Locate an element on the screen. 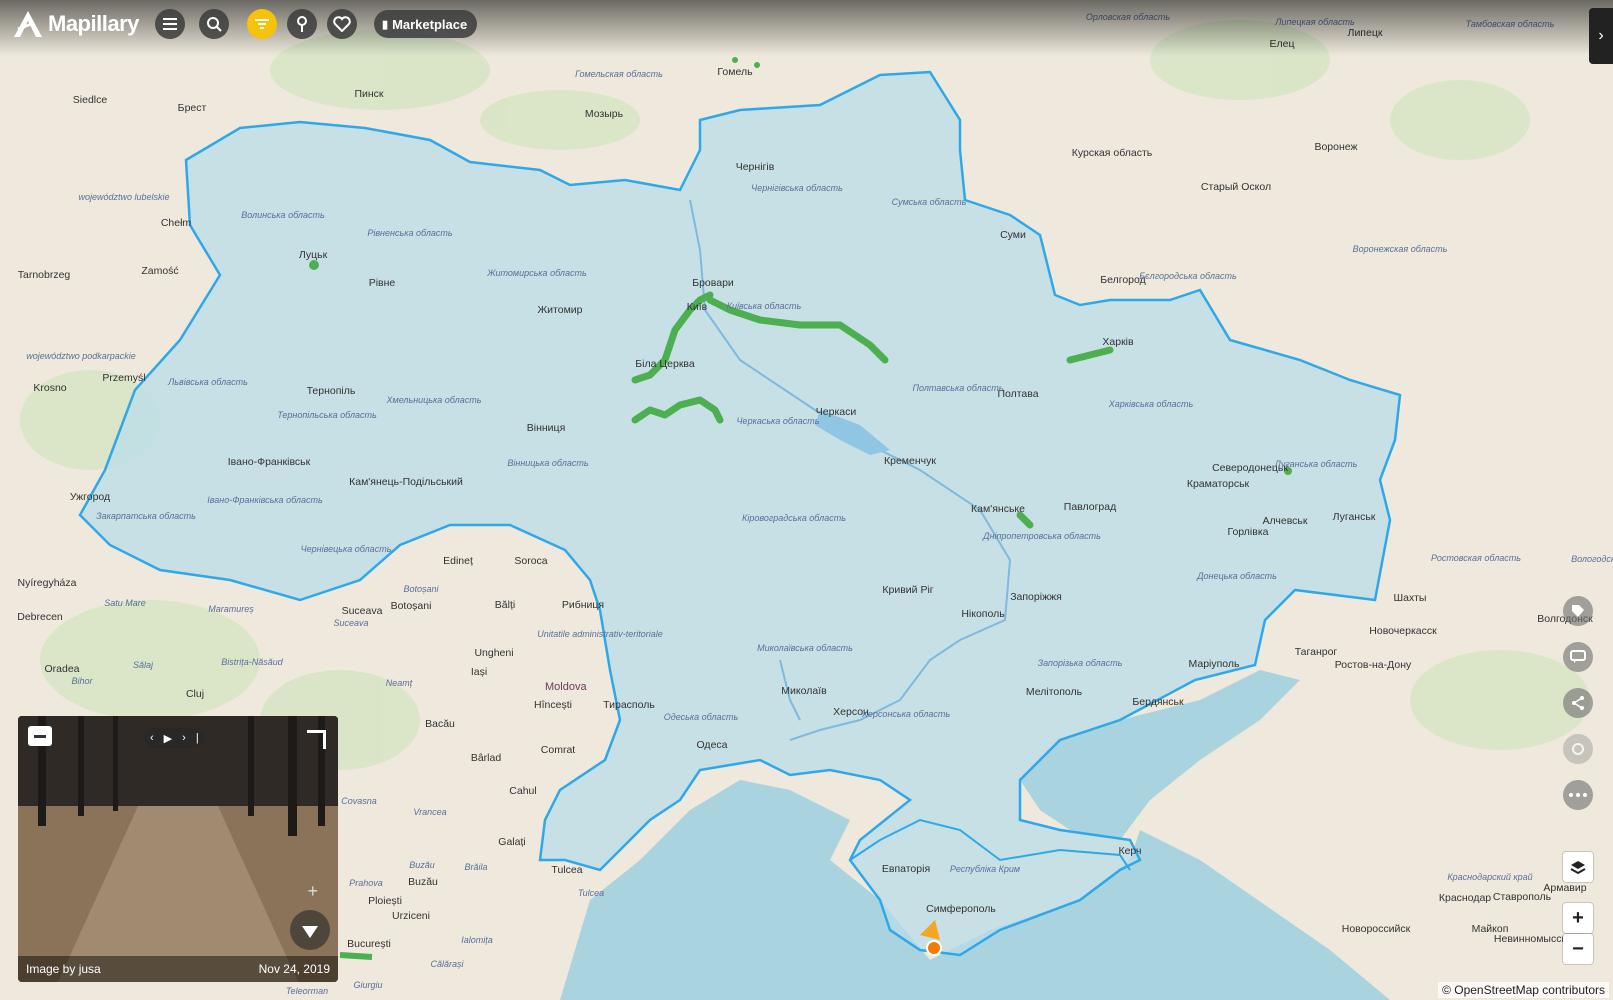  image-author-link: Image by jusa is located at coordinates (63, 969).